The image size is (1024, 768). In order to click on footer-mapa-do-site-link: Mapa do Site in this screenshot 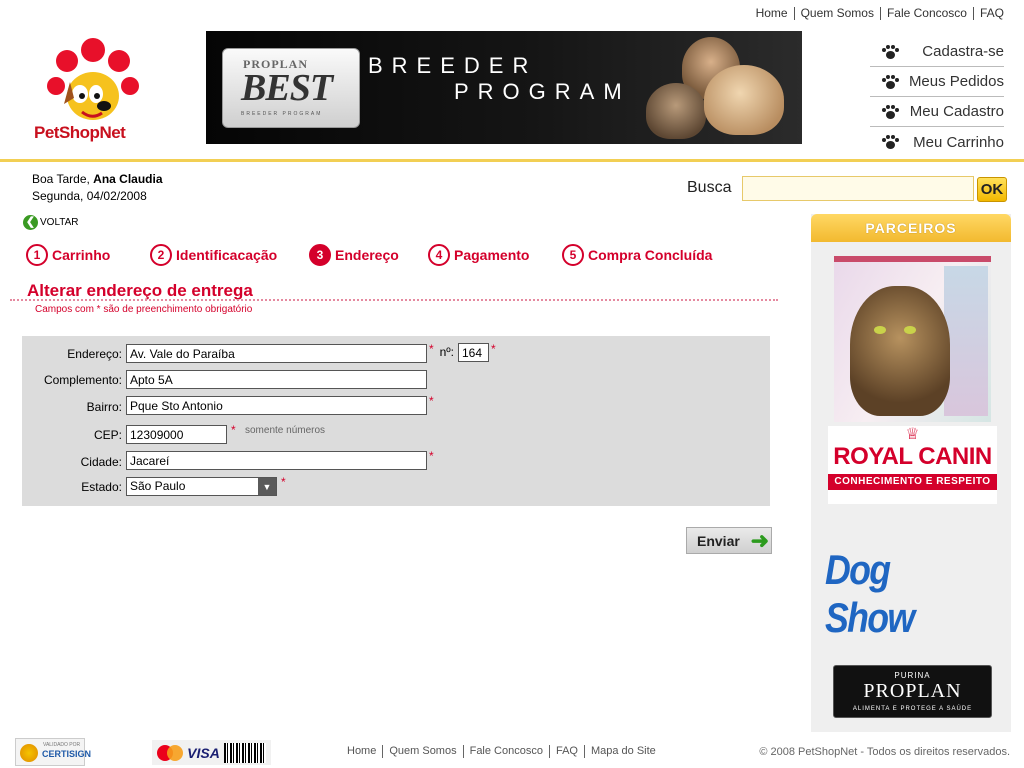, I will do `click(623, 751)`.